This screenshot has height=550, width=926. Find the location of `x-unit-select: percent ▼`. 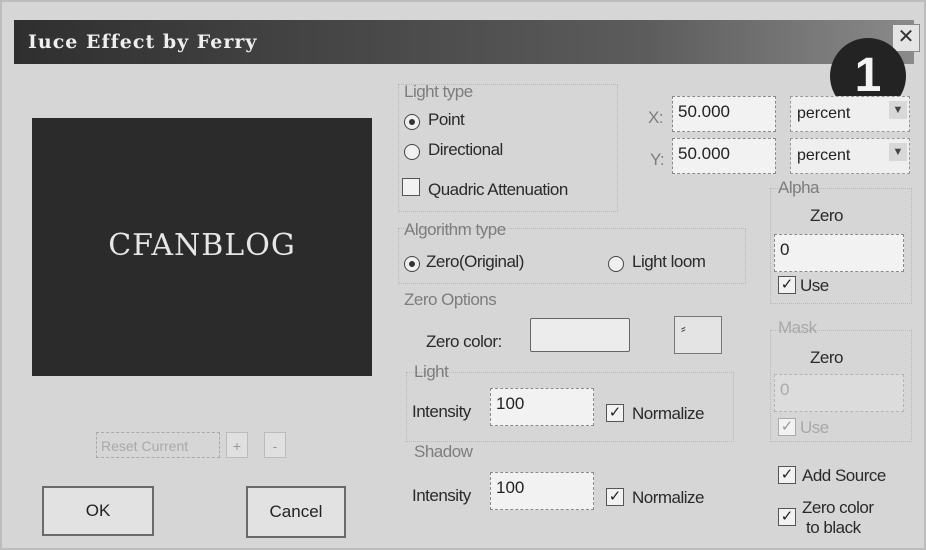

x-unit-select: percent ▼ is located at coordinates (850, 114).